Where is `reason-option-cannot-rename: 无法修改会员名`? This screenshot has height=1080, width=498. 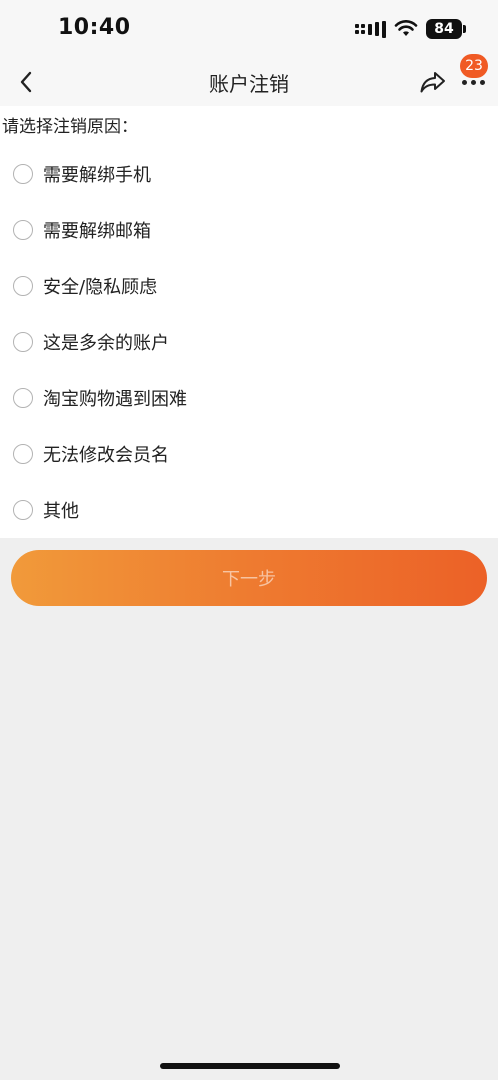 reason-option-cannot-rename: 无法修改会员名 is located at coordinates (249, 454).